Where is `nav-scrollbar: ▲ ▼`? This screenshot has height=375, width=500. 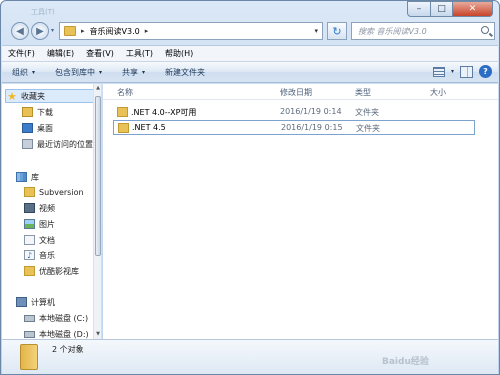 nav-scrollbar: ▲ ▼ is located at coordinates (97, 211).